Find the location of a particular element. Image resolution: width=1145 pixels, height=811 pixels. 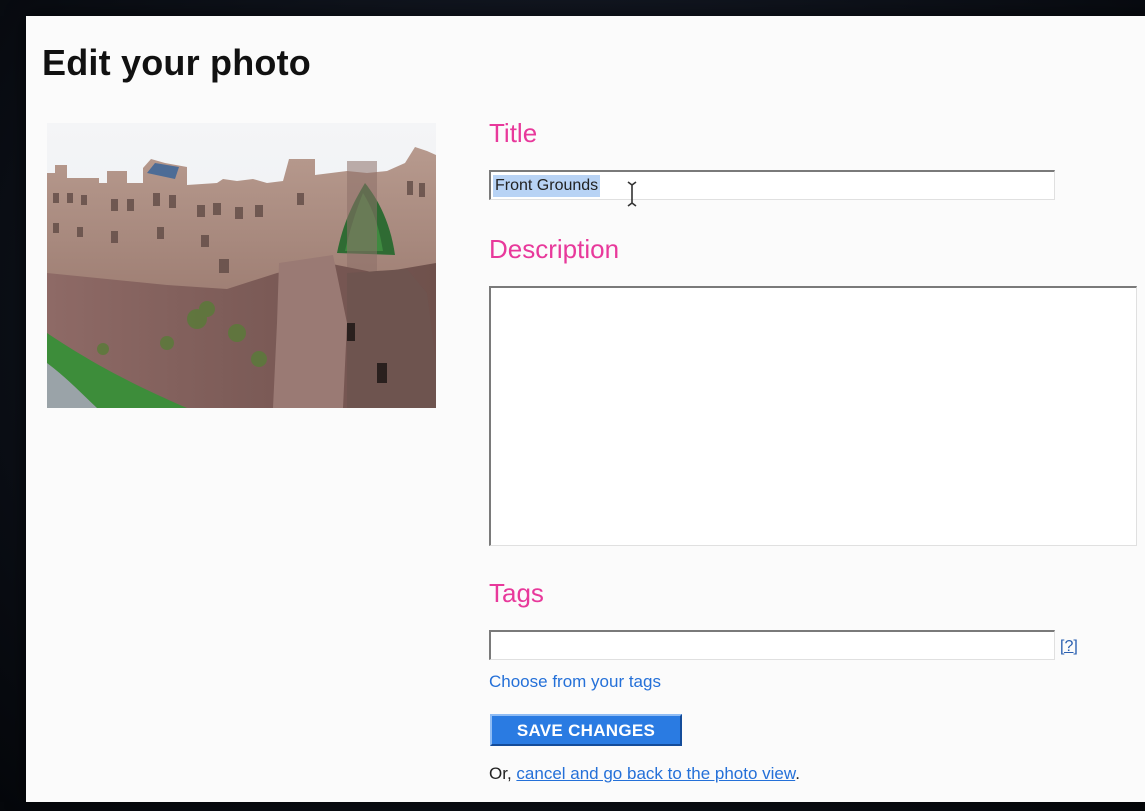

tags-label: Tags is located at coordinates (516, 593).